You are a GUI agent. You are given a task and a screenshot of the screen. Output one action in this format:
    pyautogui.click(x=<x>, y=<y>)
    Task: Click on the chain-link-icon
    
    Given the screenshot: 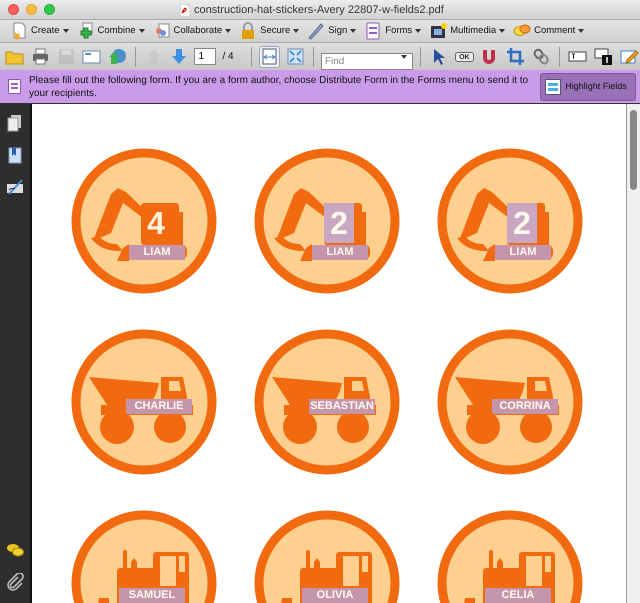 What is the action you would take?
    pyautogui.click(x=541, y=56)
    